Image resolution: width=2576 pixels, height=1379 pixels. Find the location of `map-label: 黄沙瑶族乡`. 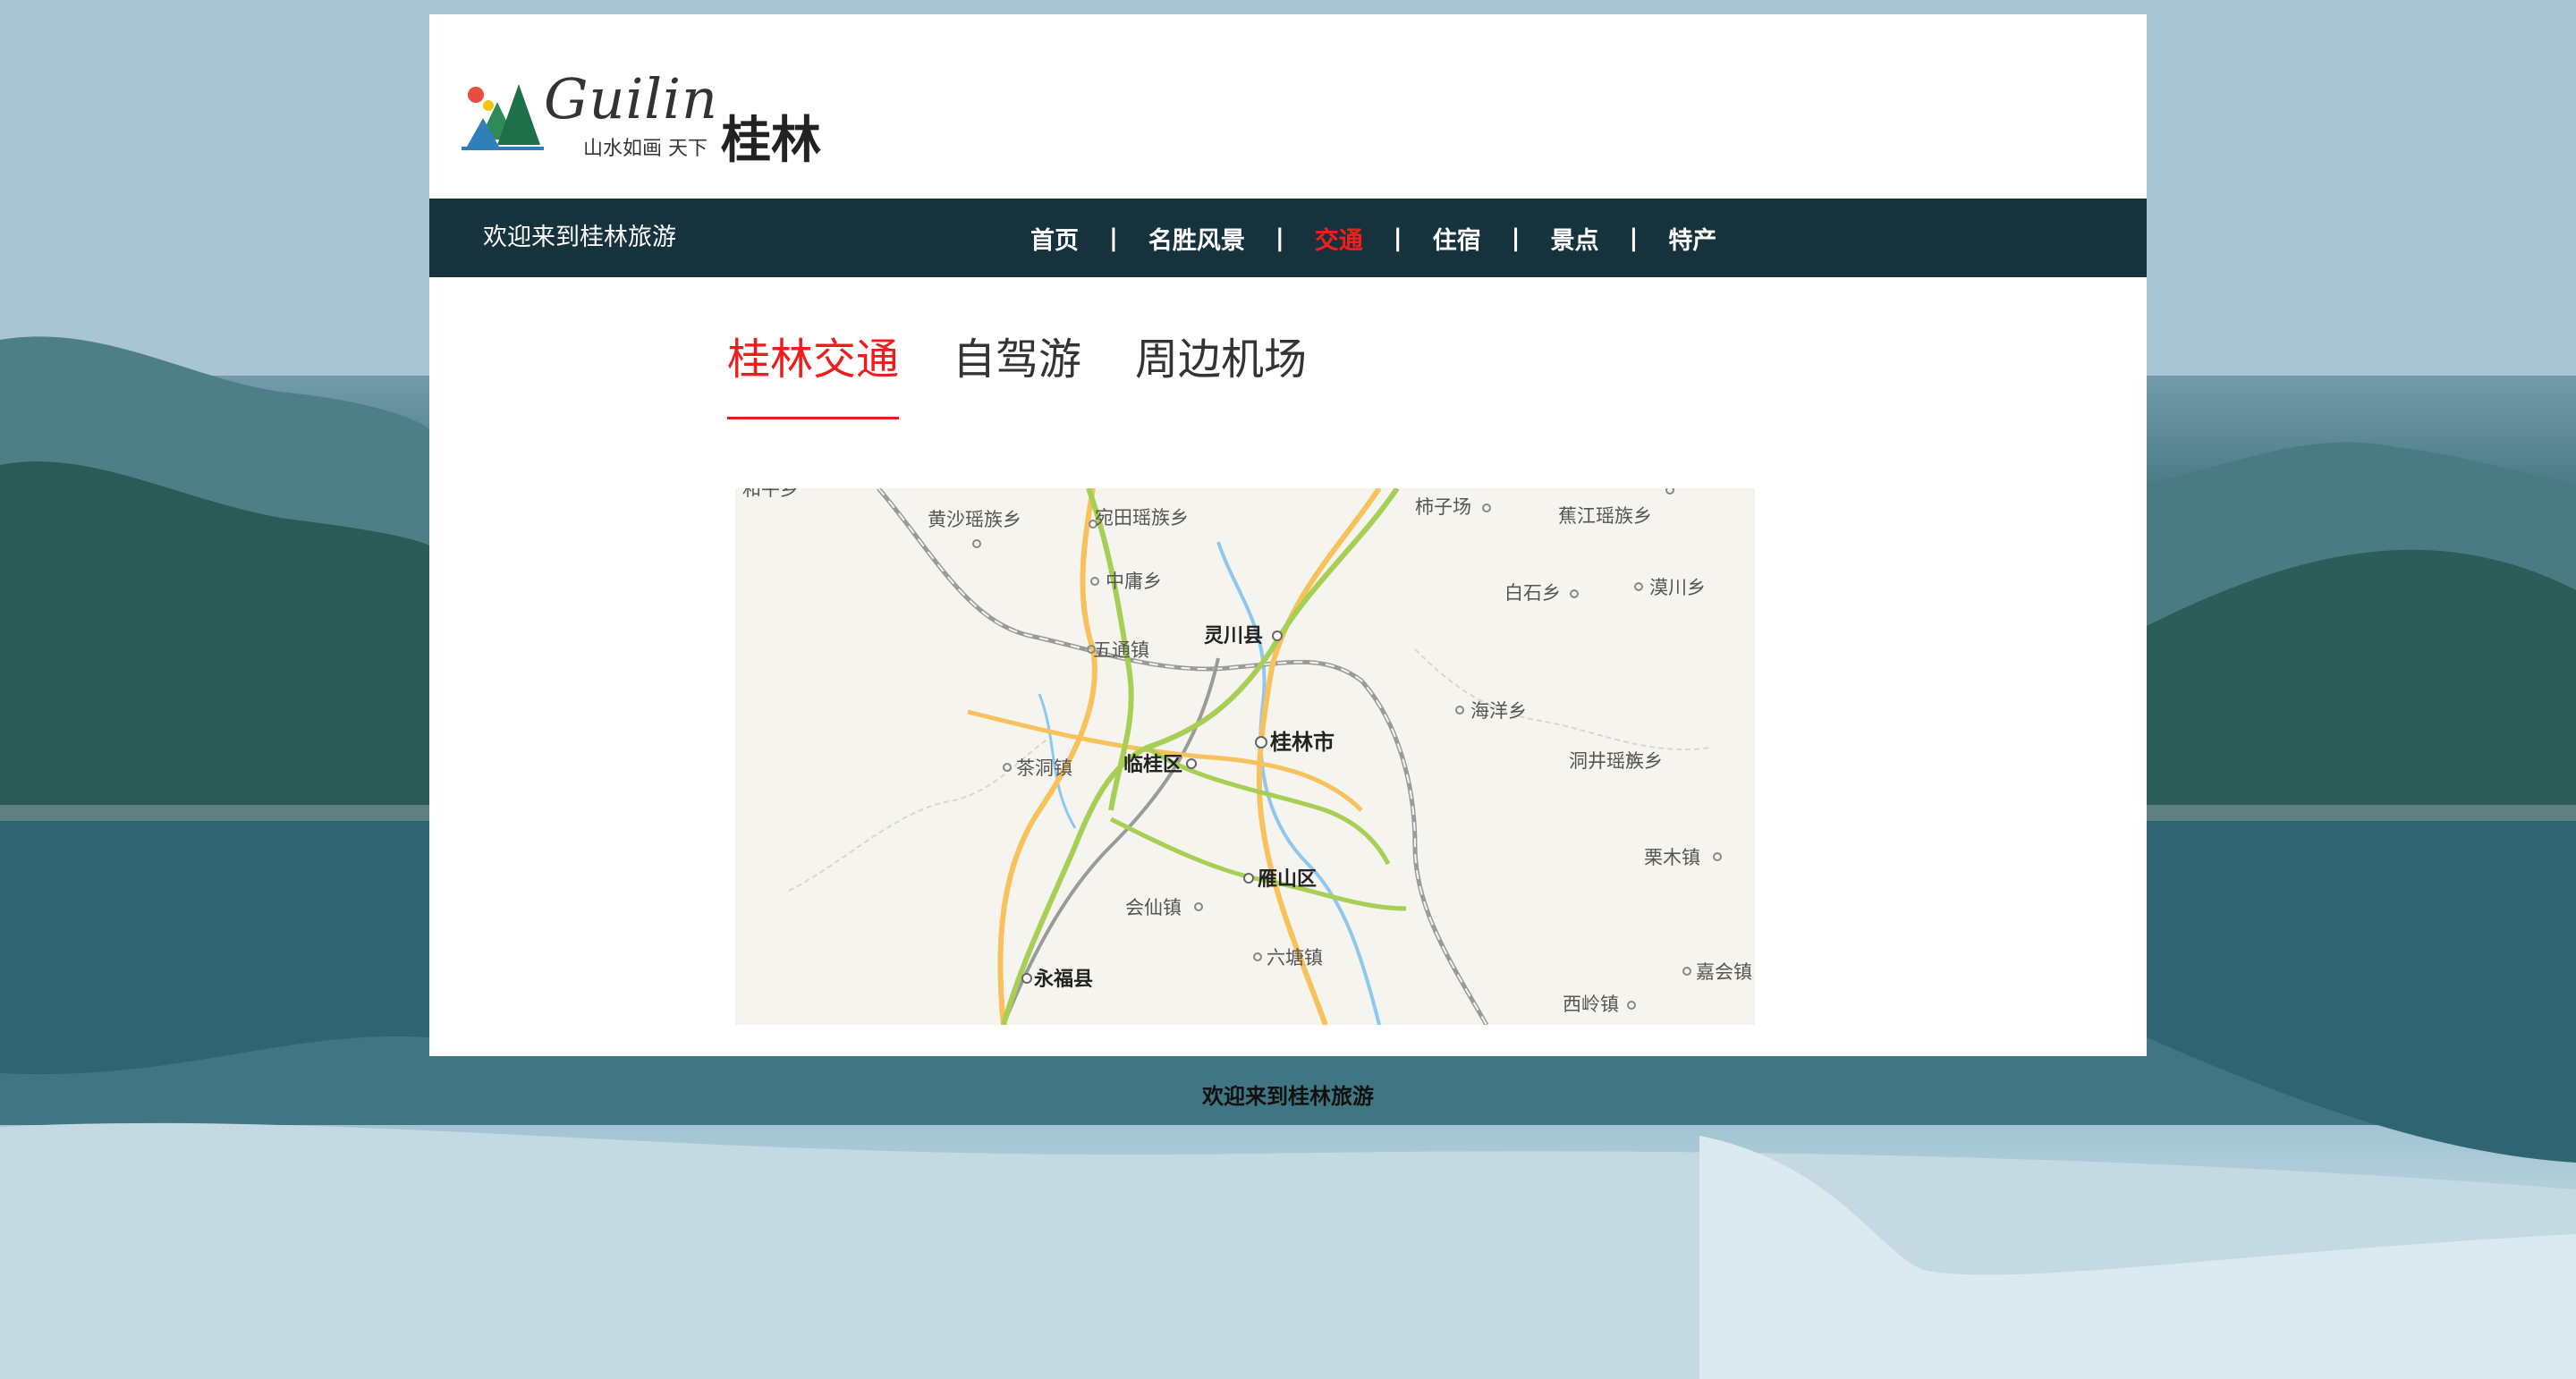

map-label: 黄沙瑶族乡 is located at coordinates (974, 519).